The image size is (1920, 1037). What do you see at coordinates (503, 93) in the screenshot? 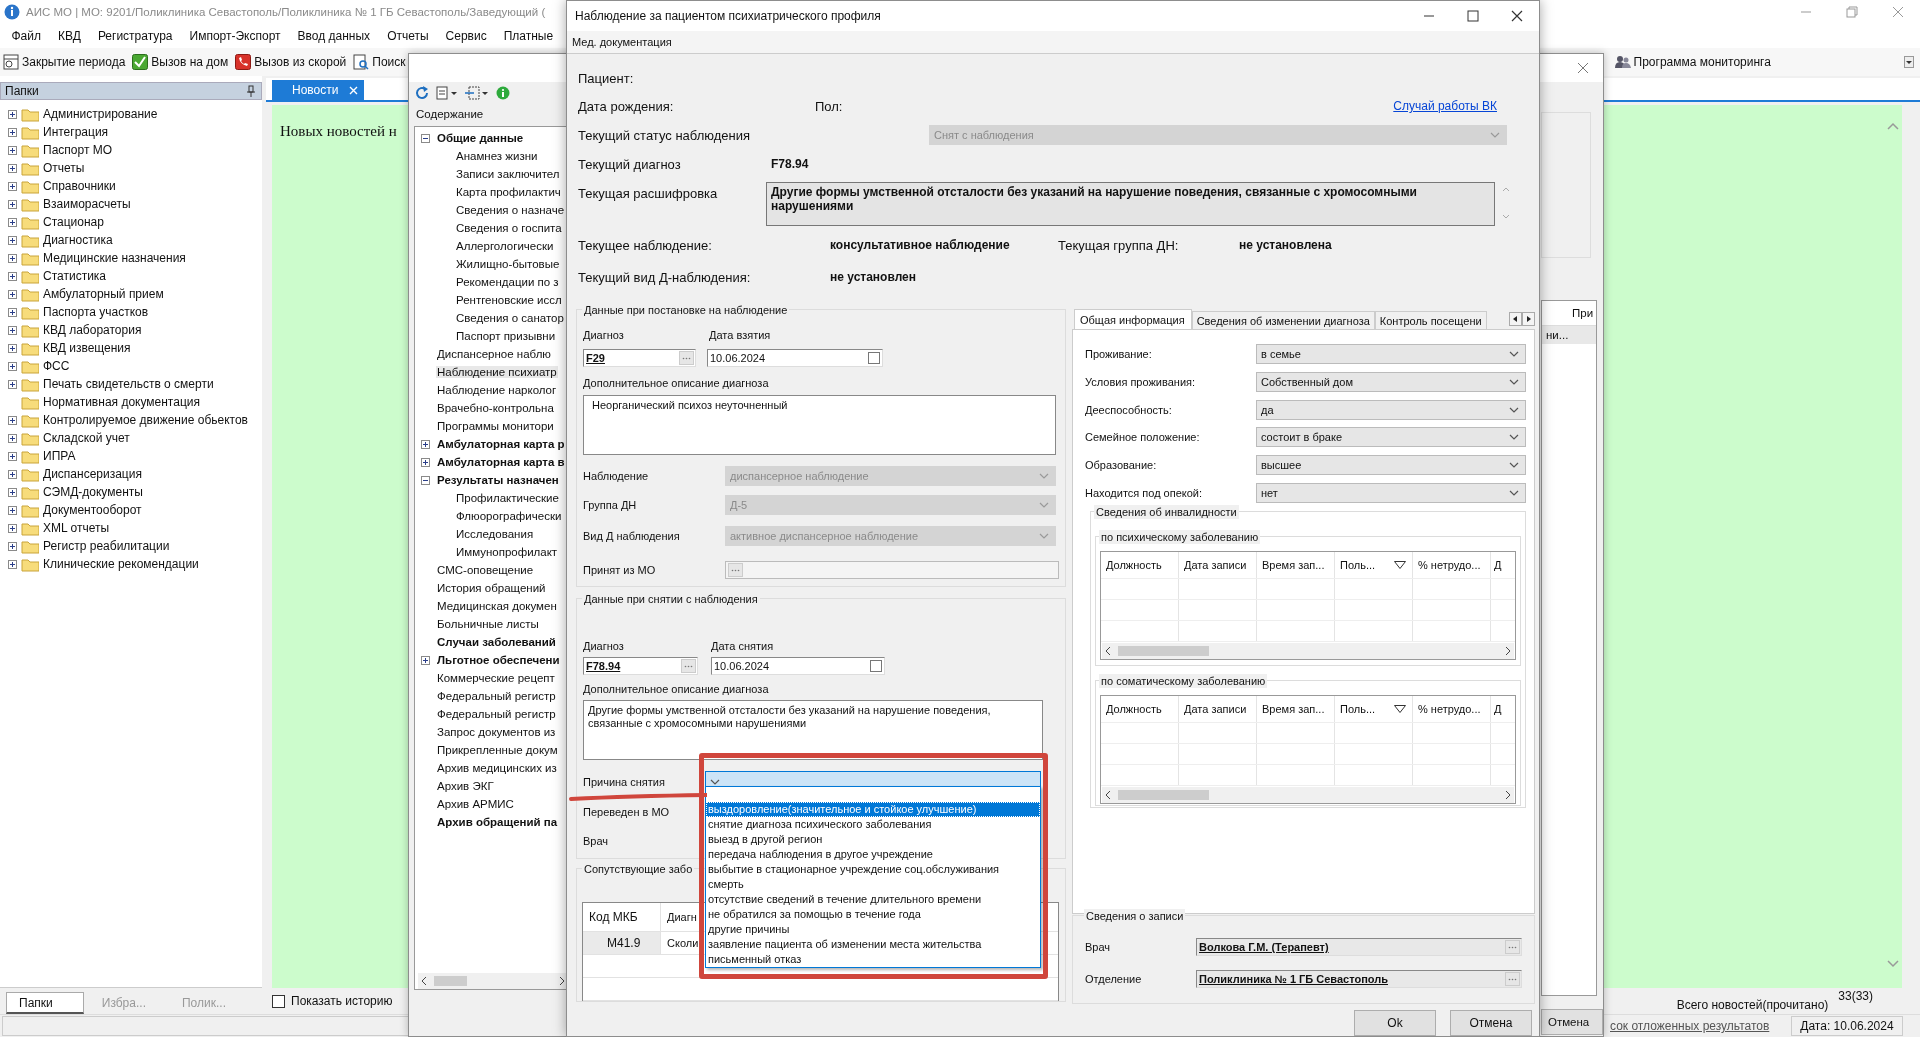
I see `info-icon` at bounding box center [503, 93].